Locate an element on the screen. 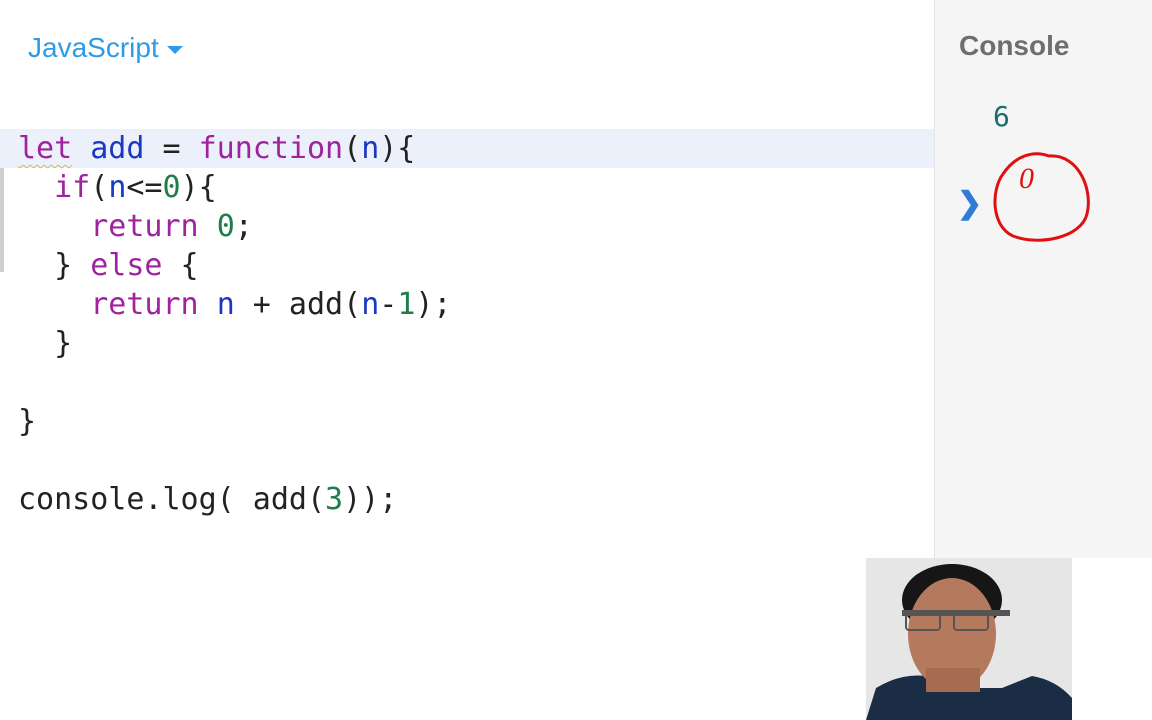 The image size is (1152, 720). code-token: 3 is located at coordinates (334, 499).